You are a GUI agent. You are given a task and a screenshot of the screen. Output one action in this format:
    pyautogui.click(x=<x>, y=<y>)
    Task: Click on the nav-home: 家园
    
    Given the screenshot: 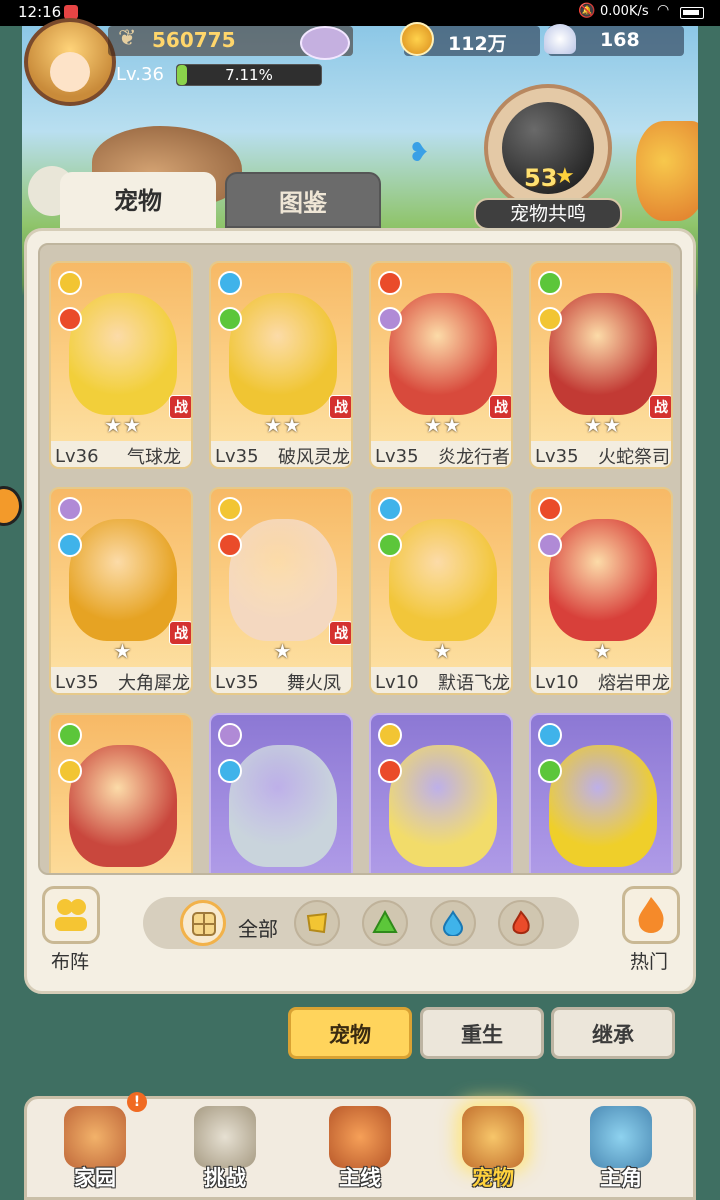 What is the action you would take?
    pyautogui.click(x=95, y=1149)
    